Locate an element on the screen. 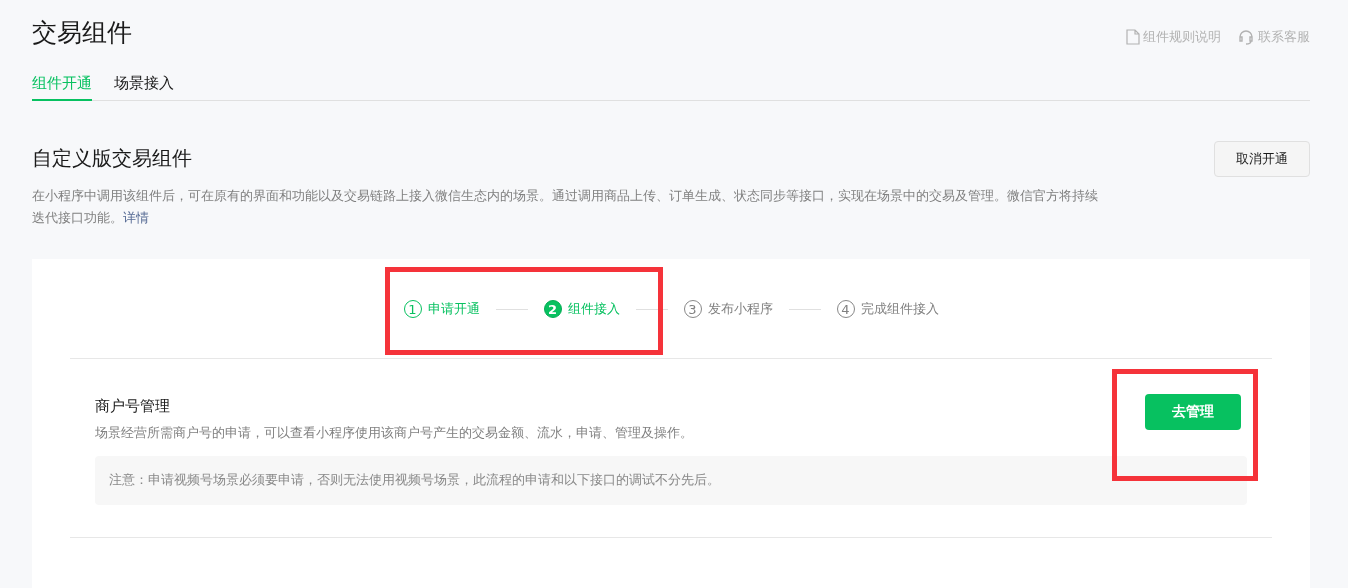 Image resolution: width=1348 pixels, height=588 pixels. section-description: 场景经营所需商户号的申请，可以查看小程序使用该商户号产生的交易金额、流水，申请、管理及操作。 is located at coordinates (394, 433).